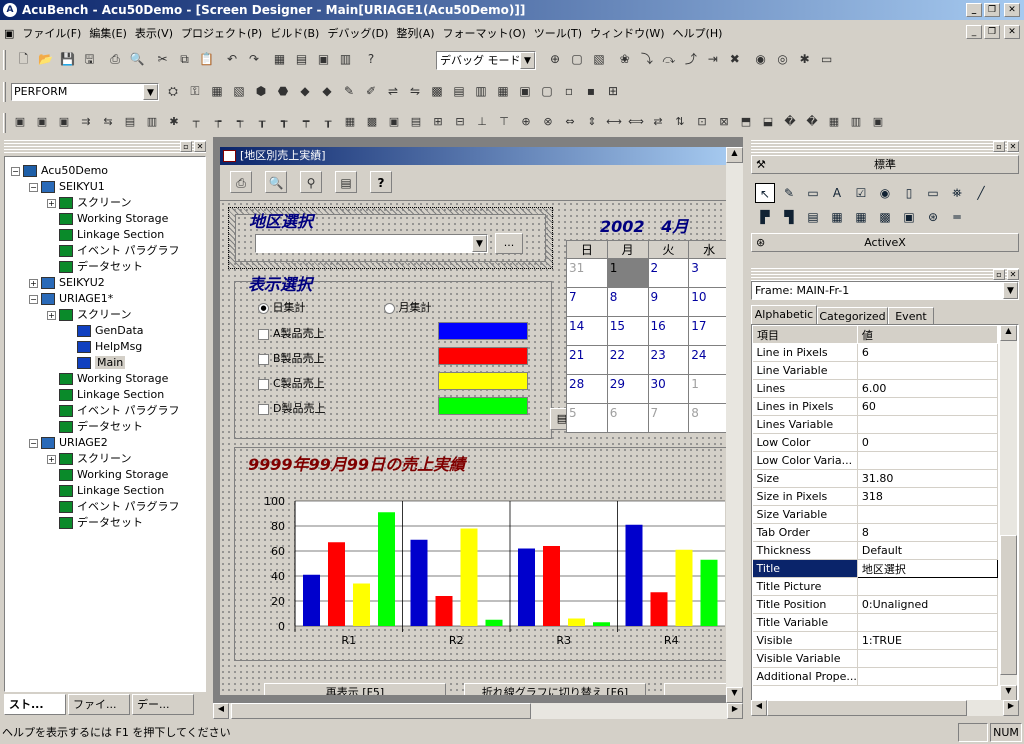  Describe the element at coordinates (154, 33) in the screenshot. I see `menu-item: 表示(V)` at that location.